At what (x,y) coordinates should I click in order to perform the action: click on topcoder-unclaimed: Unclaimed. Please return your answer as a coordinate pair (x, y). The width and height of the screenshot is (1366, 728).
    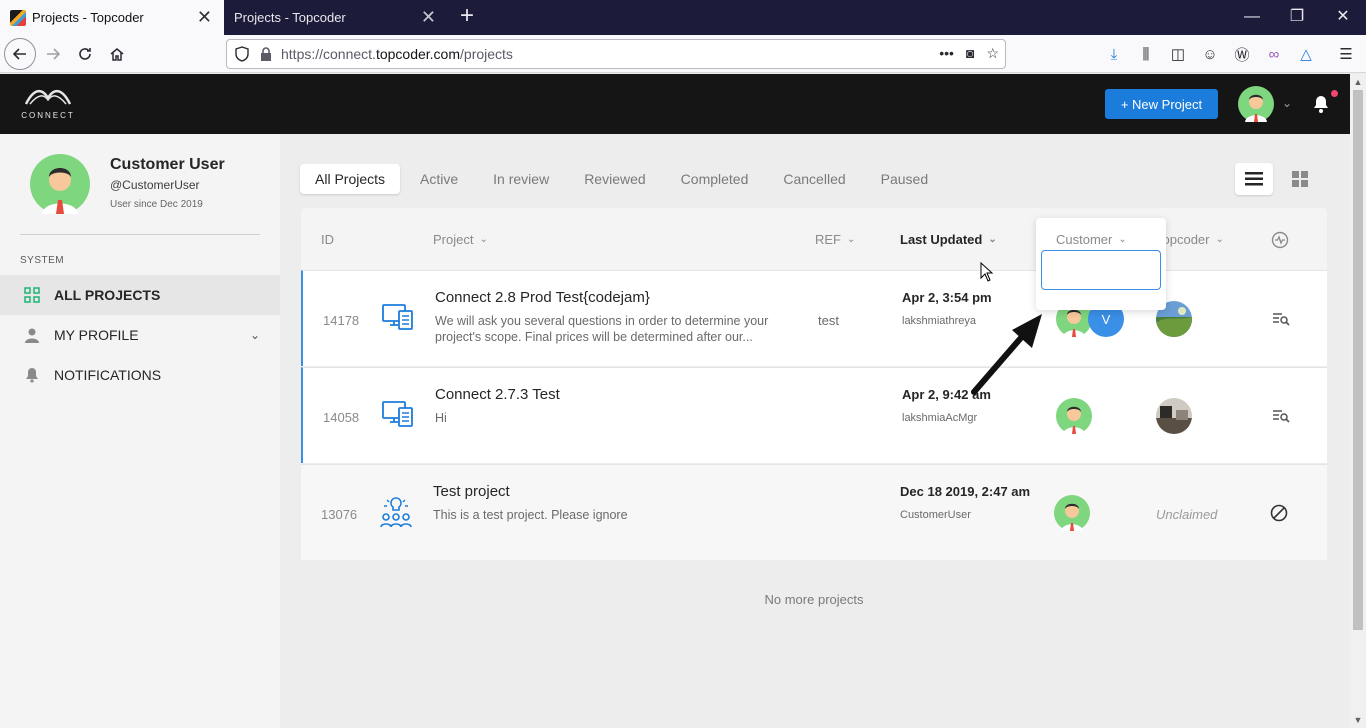
    Looking at the image, I should click on (1187, 514).